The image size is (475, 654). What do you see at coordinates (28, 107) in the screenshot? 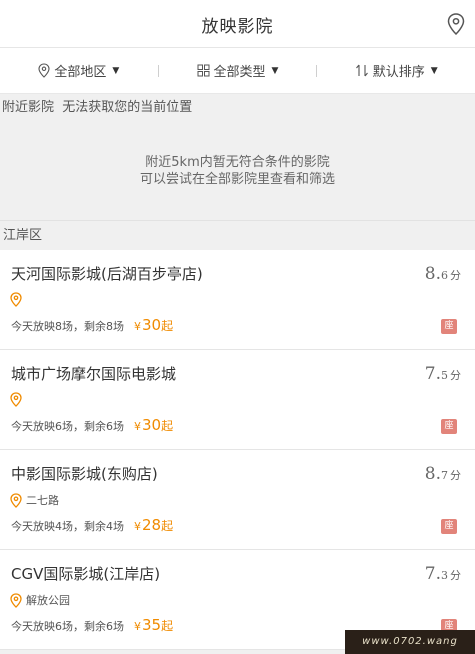
I see `nearby-label: 附近影院` at bounding box center [28, 107].